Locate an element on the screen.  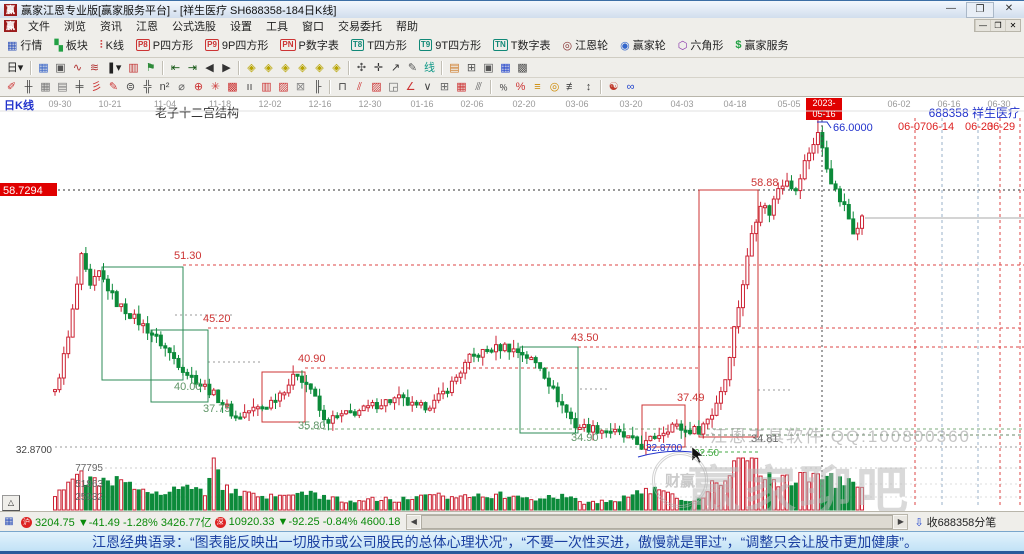
menu-资讯: 资讯 is located at coordinates (111, 26).